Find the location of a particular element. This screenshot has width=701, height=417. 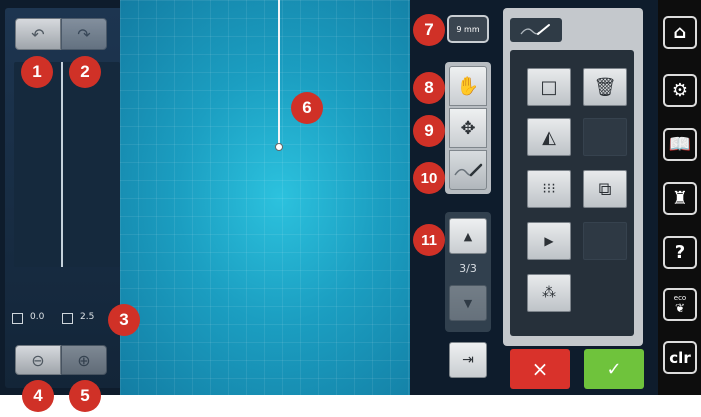

stitch-path-icon: ⁂ is located at coordinates (549, 293).